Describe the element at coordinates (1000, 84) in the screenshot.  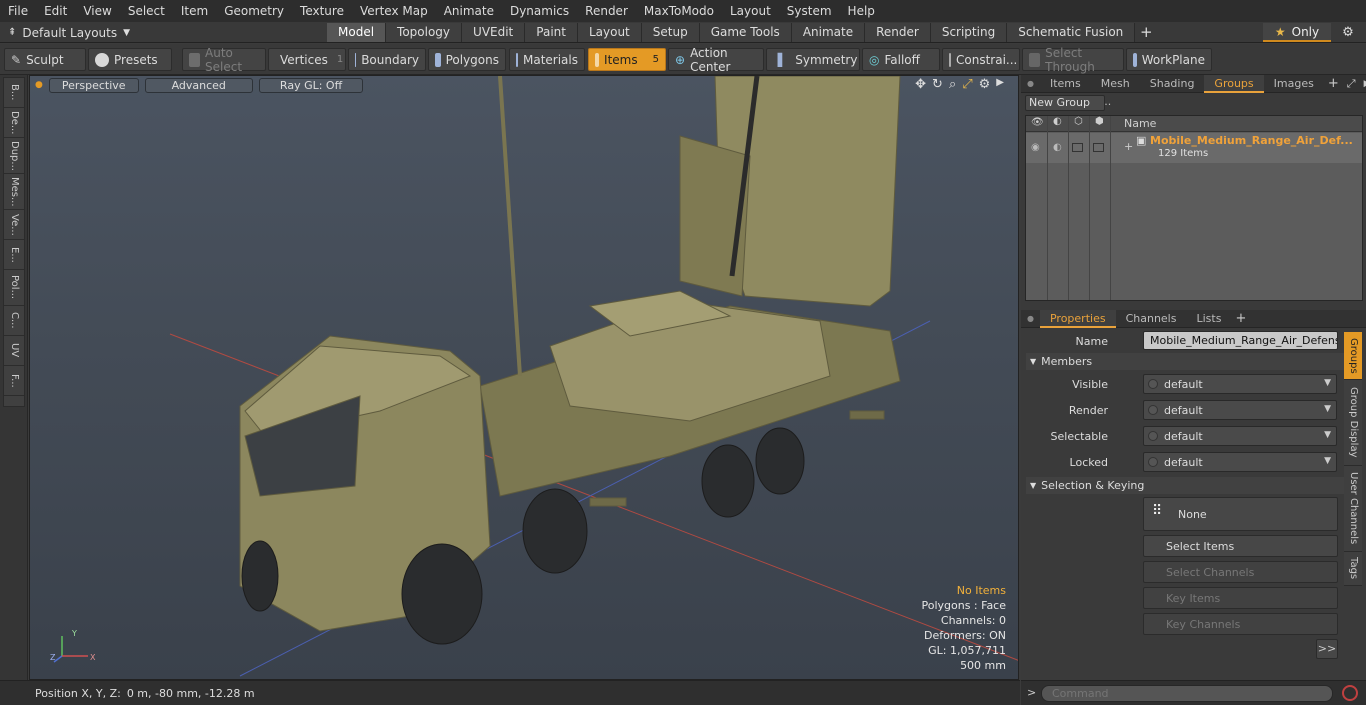
I see `play-icon: ▶` at that location.